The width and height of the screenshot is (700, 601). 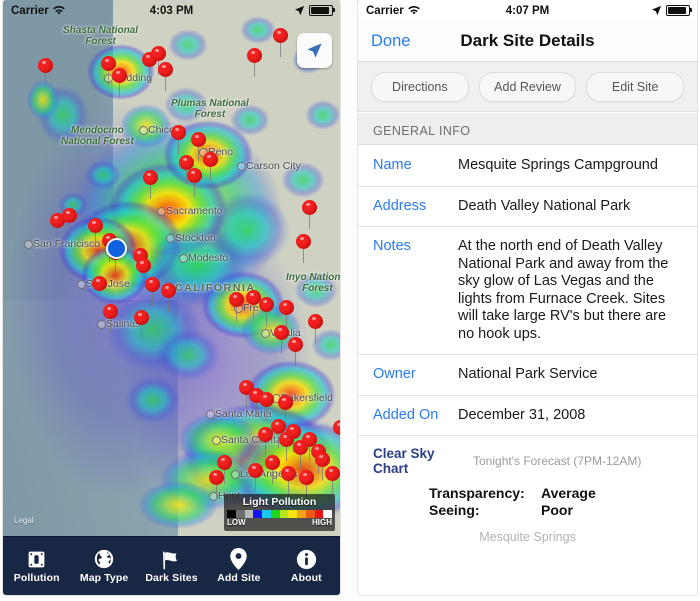 I want to click on tab-pollution: Pollution, so click(x=36, y=566).